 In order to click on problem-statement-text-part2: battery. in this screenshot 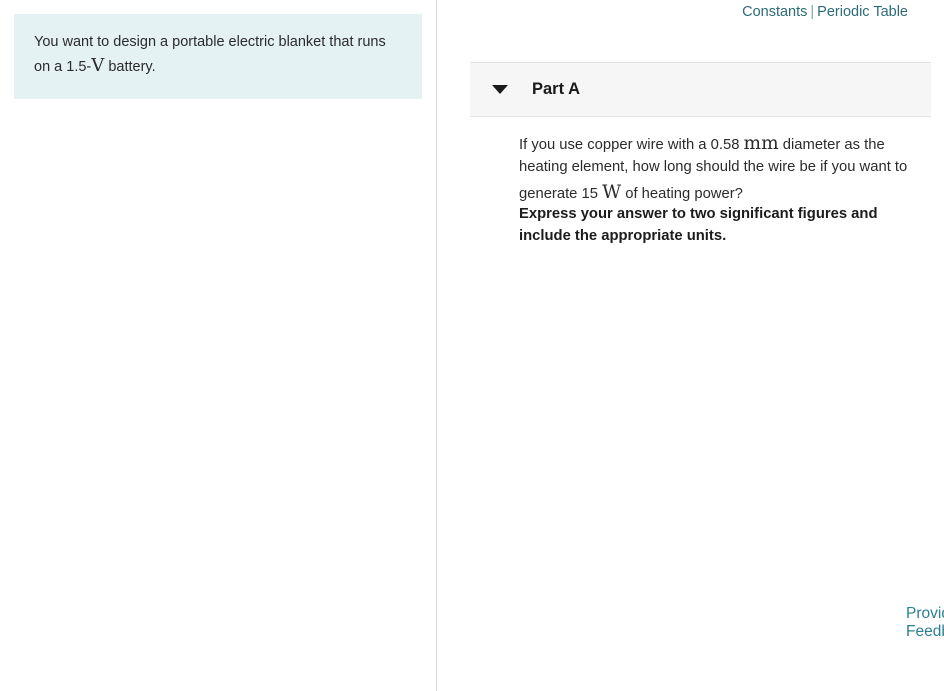, I will do `click(130, 67)`.